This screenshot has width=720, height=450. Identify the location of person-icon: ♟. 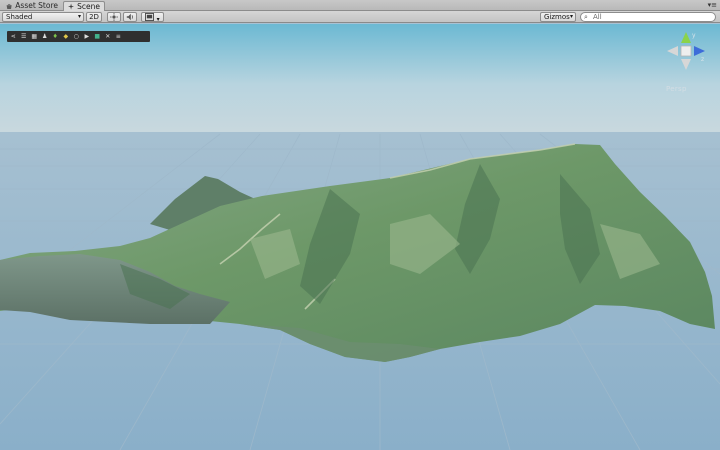
(45, 36).